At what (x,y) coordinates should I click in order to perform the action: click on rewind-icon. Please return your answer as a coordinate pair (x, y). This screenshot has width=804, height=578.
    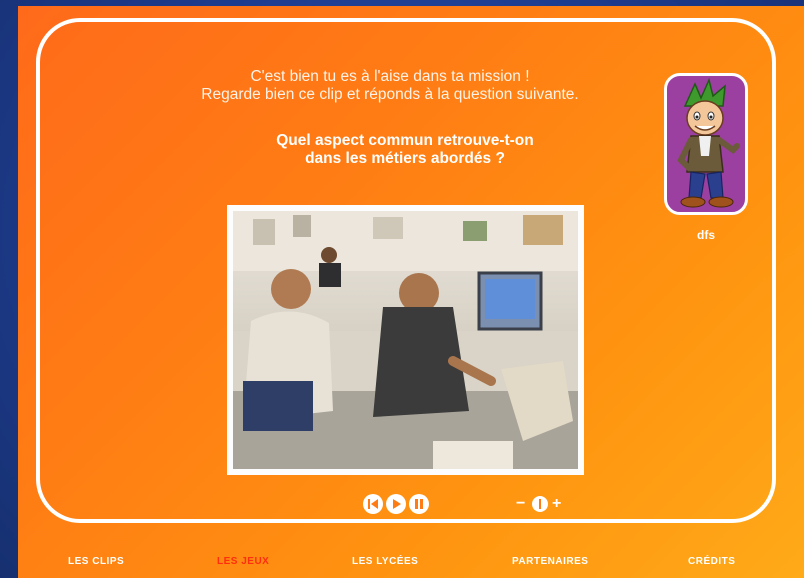
    Looking at the image, I should click on (373, 504).